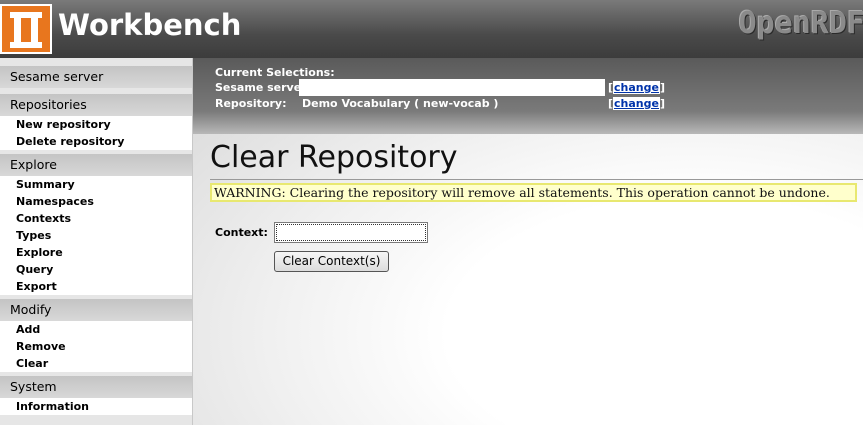 This screenshot has width=863, height=425. Describe the element at coordinates (800, 23) in the screenshot. I see `openrdf-logo: OpenRDF` at that location.